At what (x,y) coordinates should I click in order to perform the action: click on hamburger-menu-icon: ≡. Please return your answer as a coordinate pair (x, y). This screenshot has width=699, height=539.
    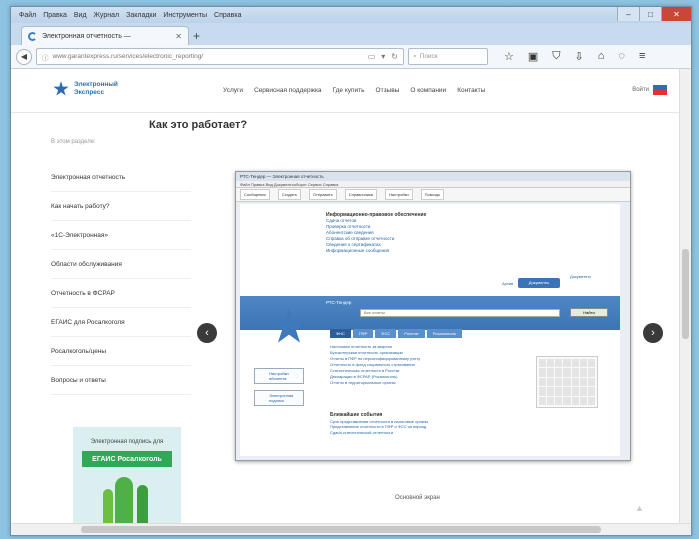
    Looking at the image, I should click on (642, 56).